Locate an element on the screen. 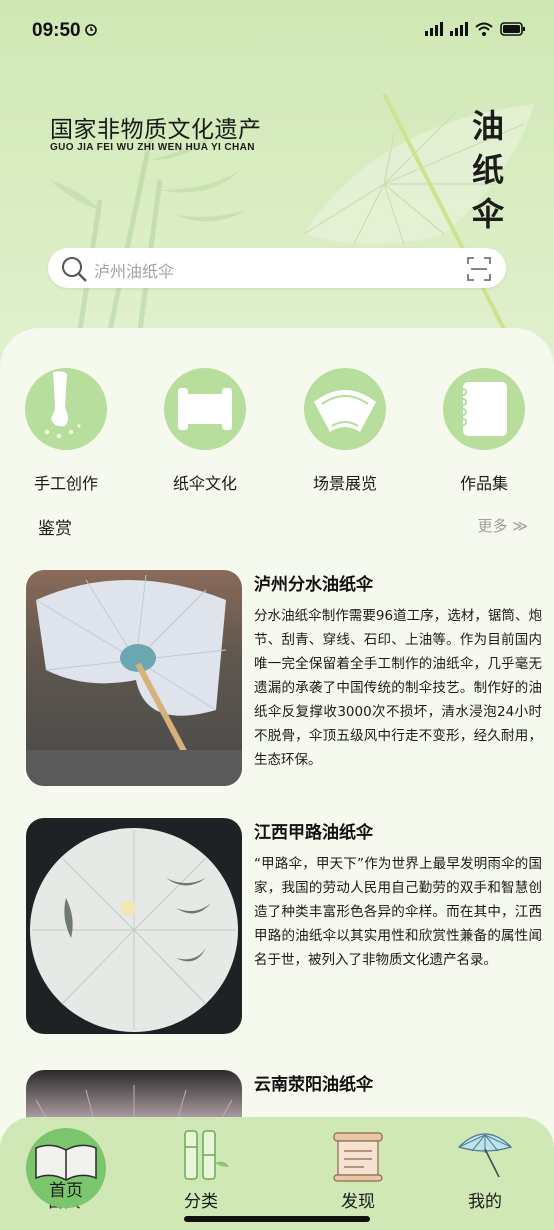 This screenshot has width=554, height=1230. status-time: 09:50 is located at coordinates (56, 30).